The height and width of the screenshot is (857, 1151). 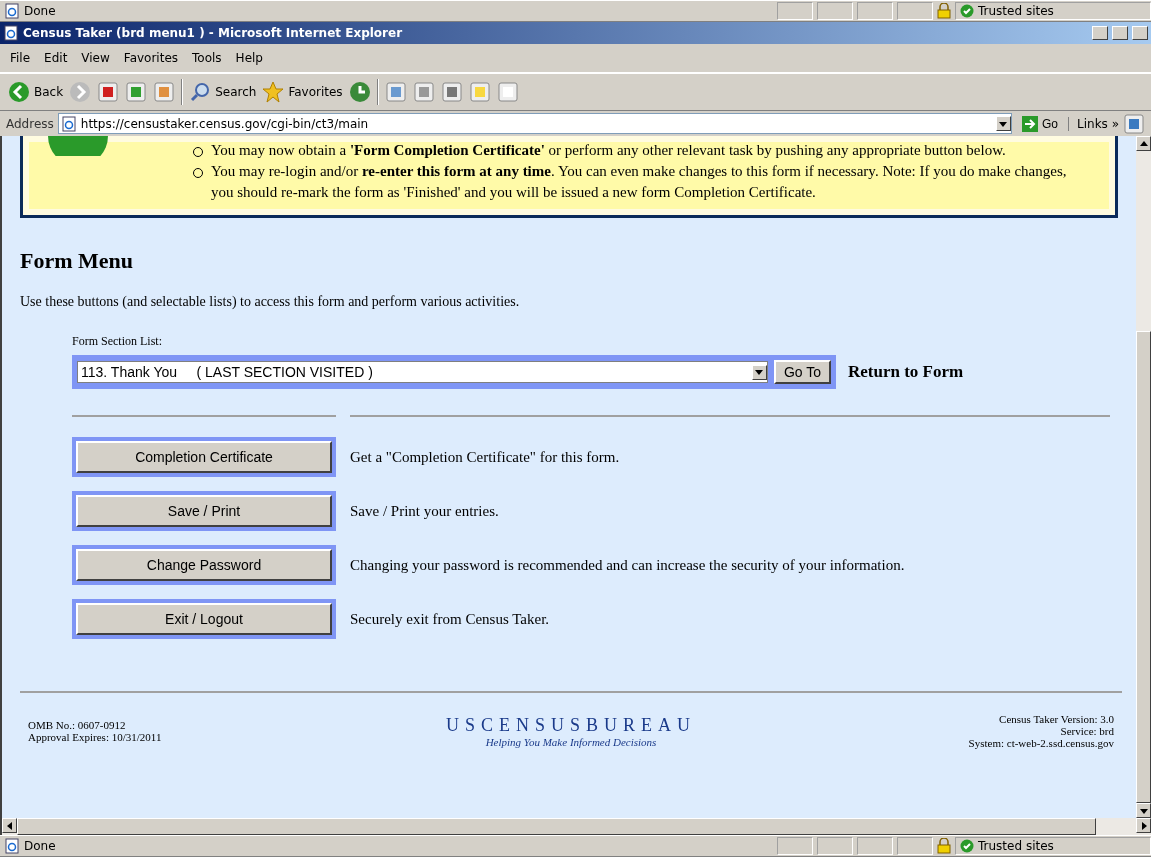 What do you see at coordinates (207, 58) in the screenshot?
I see `menu-item: Tools` at bounding box center [207, 58].